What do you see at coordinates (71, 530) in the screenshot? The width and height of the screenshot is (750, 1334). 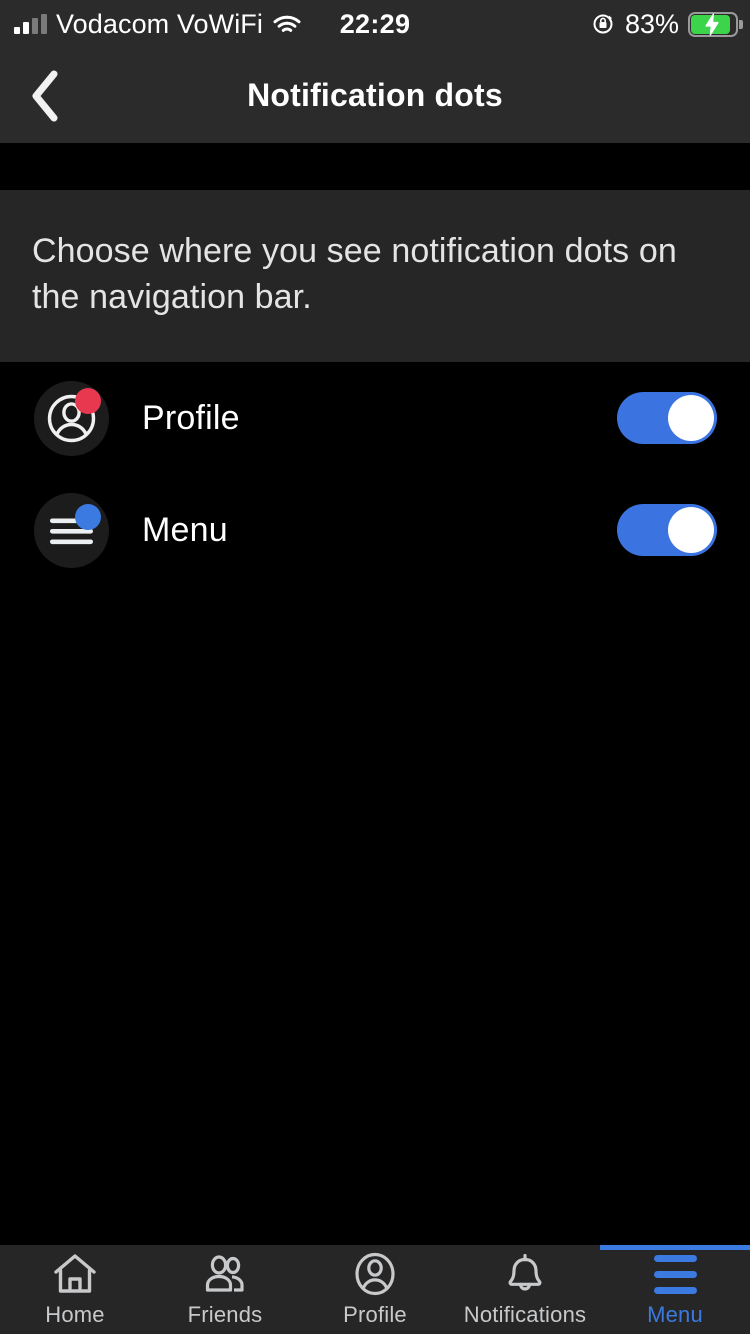 I see `hamburger-menu-icon` at bounding box center [71, 530].